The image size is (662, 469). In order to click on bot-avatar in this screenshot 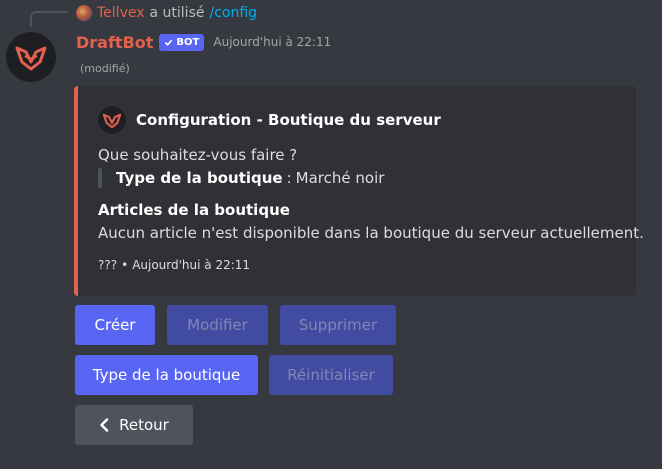, I will do `click(31, 57)`.